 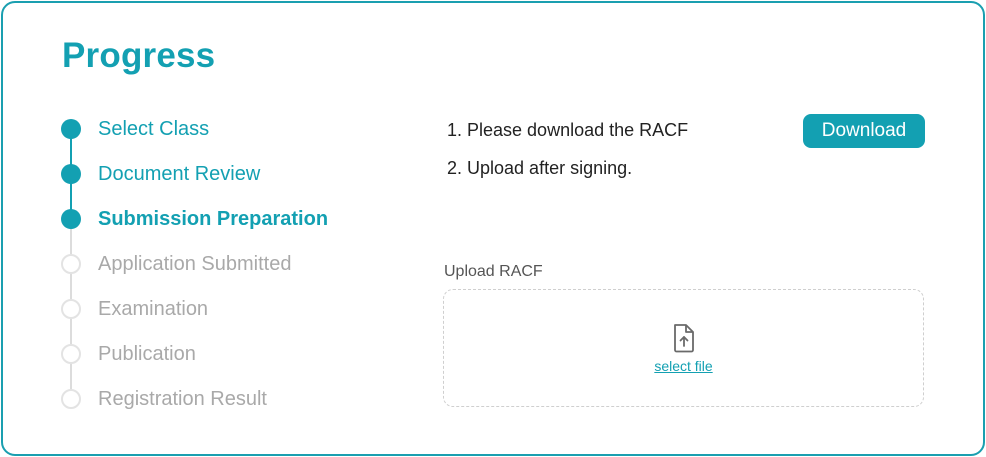 I want to click on file-upload-icon, so click(x=684, y=338).